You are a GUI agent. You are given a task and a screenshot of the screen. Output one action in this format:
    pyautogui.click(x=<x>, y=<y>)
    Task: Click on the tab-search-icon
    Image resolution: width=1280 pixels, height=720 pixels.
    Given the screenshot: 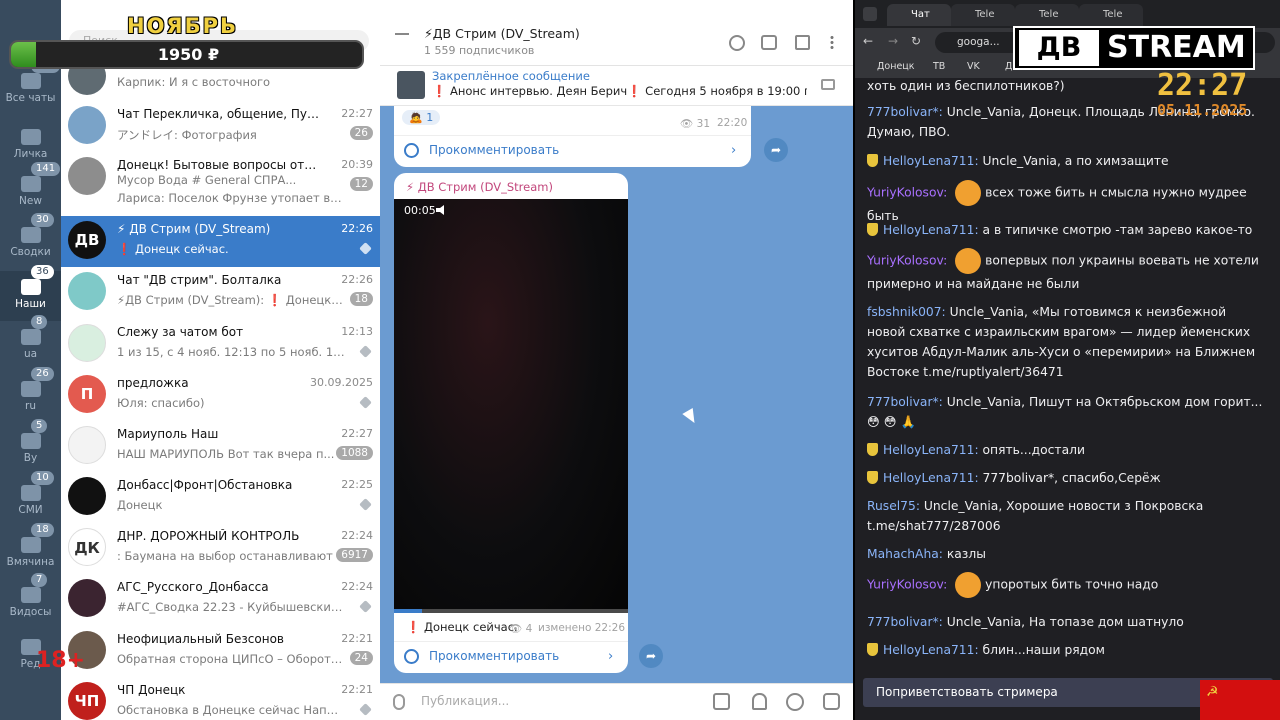 What is the action you would take?
    pyautogui.click(x=870, y=14)
    